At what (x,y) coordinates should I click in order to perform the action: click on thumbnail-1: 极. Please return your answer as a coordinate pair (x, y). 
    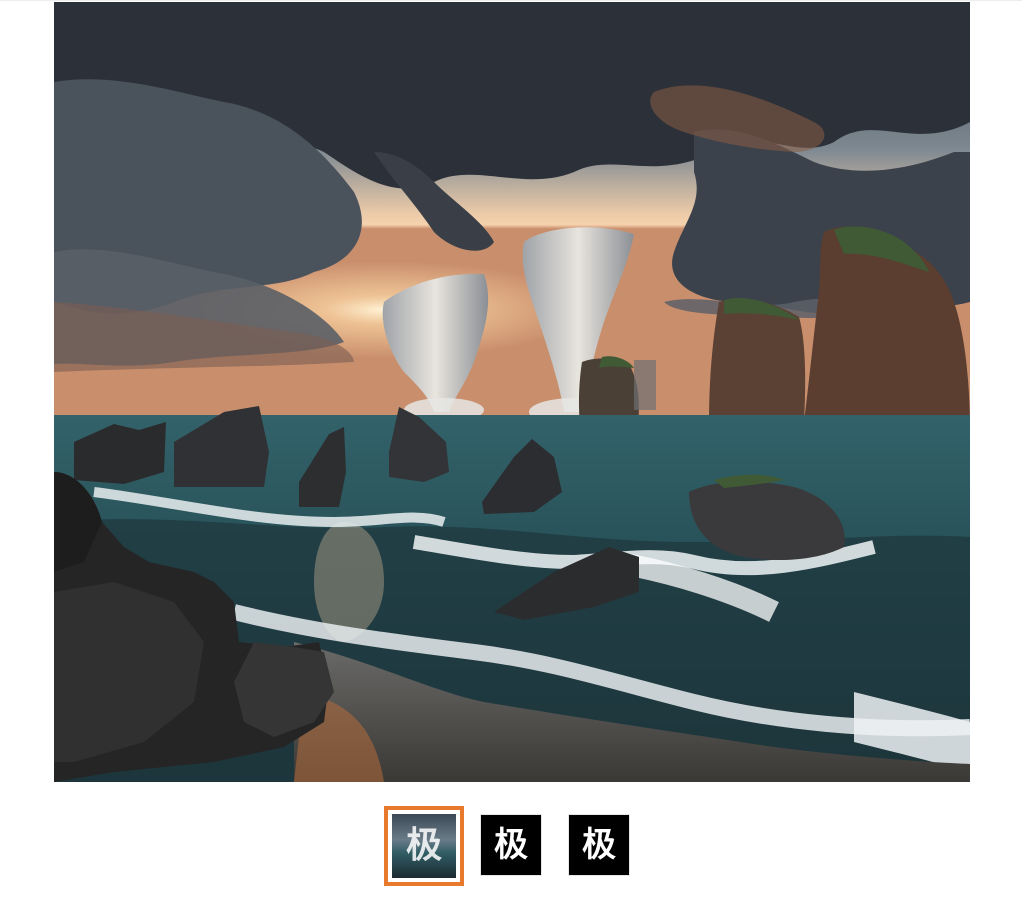
    Looking at the image, I should click on (424, 846).